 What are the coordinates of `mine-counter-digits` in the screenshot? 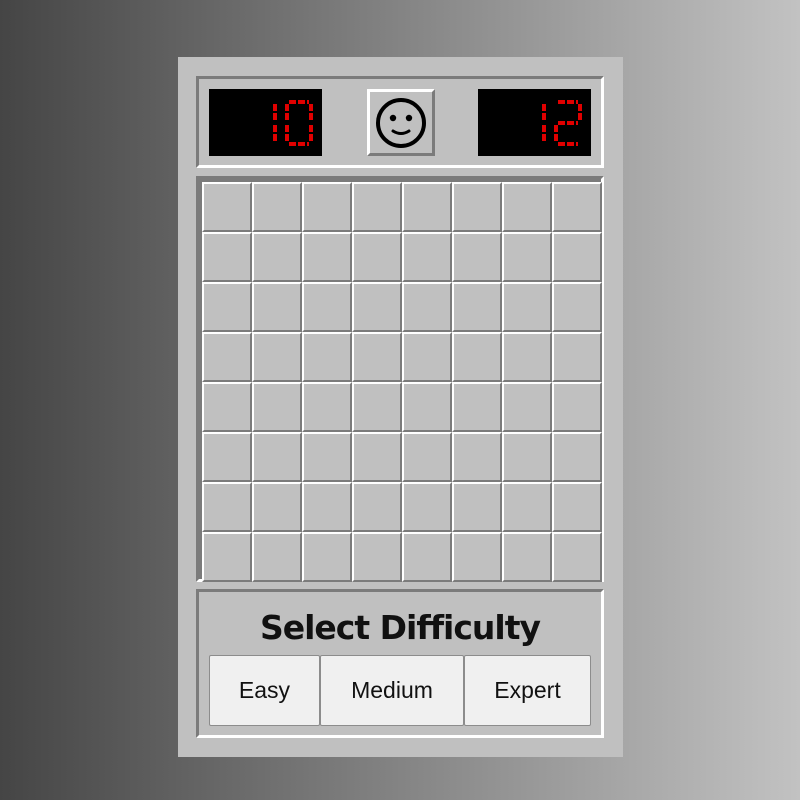 It's located at (293, 122).